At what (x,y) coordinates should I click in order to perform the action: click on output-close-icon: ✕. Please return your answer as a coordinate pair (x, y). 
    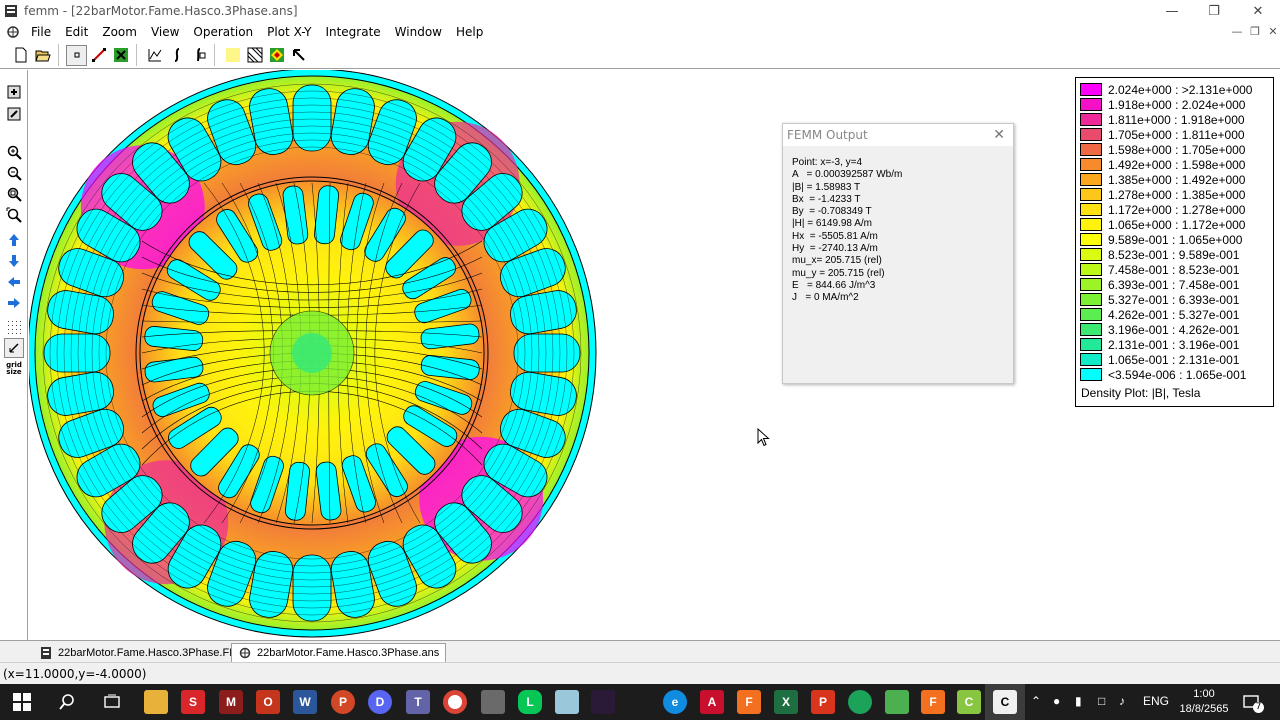
    Looking at the image, I should click on (999, 135).